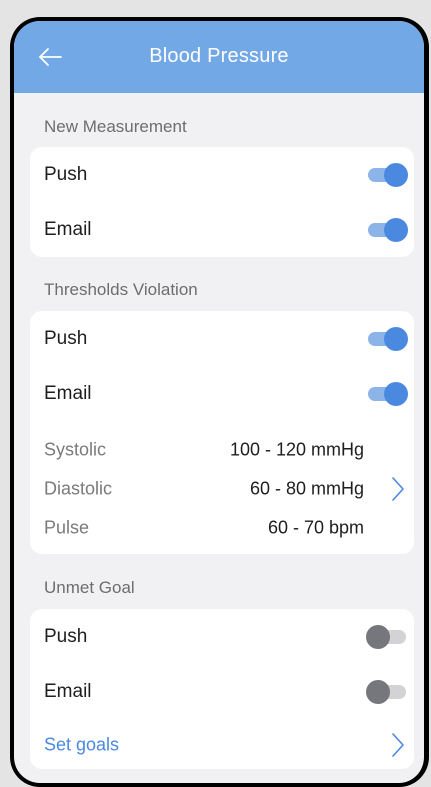 This screenshot has height=787, width=431. What do you see at coordinates (315, 527) in the screenshot?
I see `threshold-value: 60 - 70 bpm` at bounding box center [315, 527].